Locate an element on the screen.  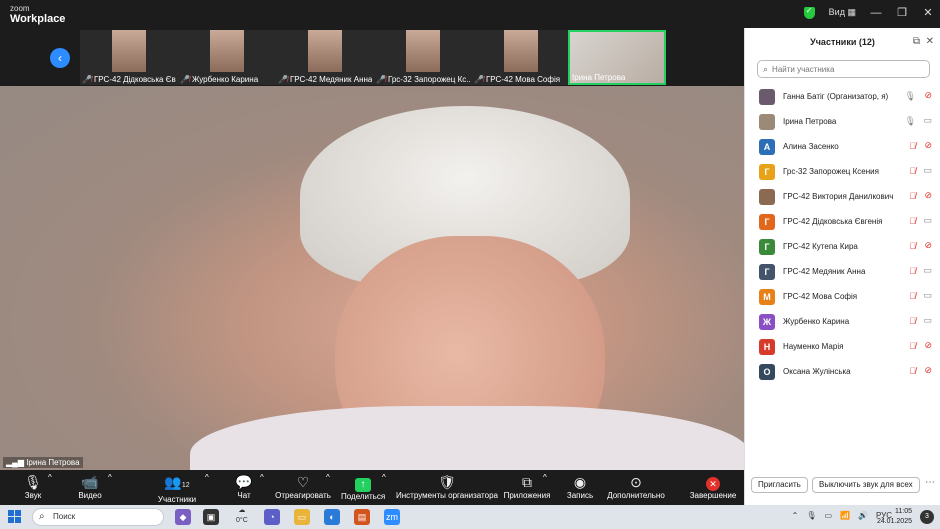
participant-row: М ГРС-42 Мова Софія 🎙̸ ▭ is located at coordinates (842, 296).